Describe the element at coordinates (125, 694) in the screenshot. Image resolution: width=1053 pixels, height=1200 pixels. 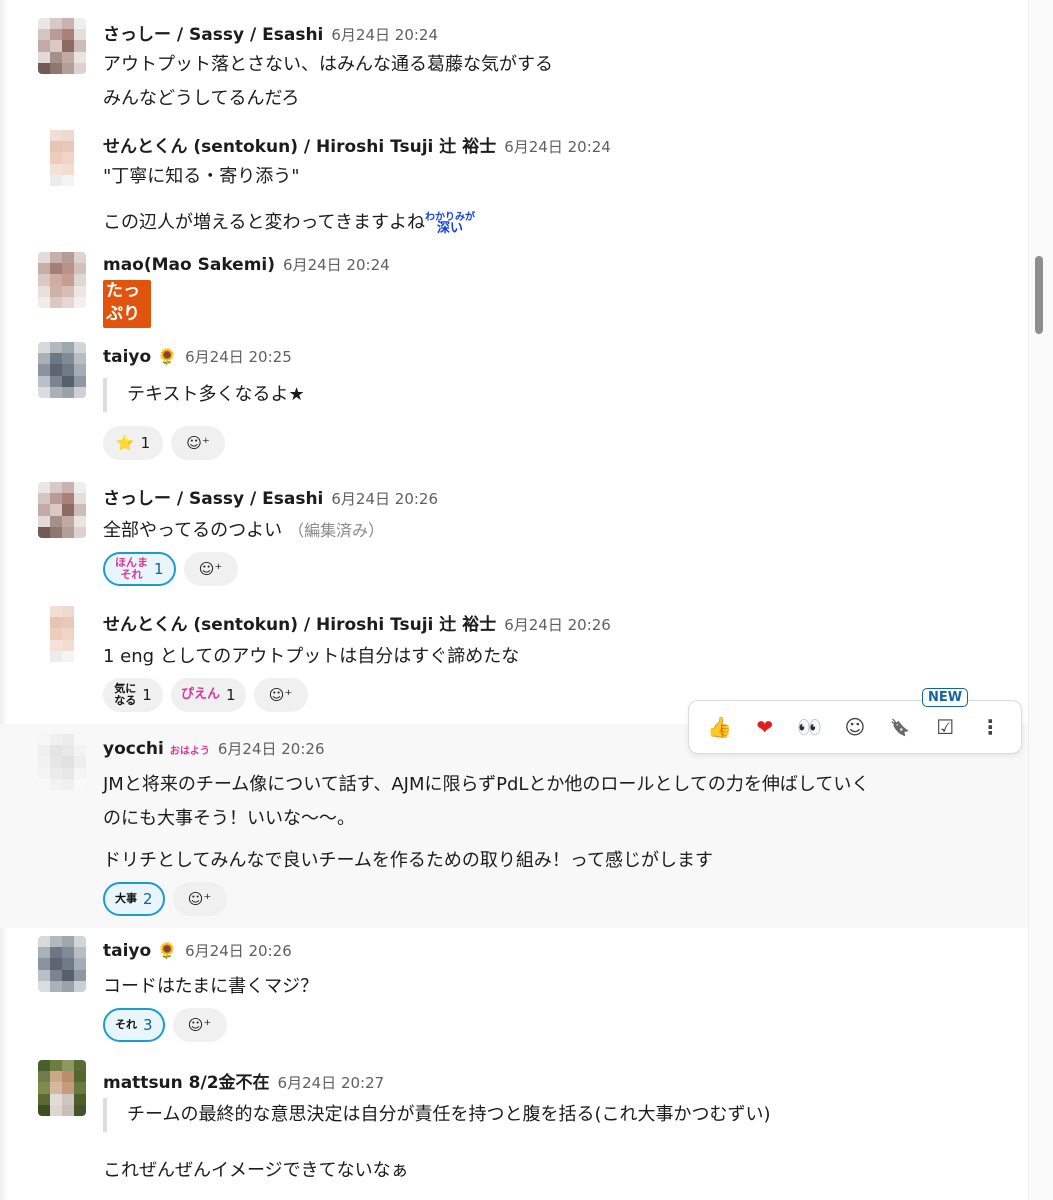
I see `kininaru-icon: 気に なる` at that location.